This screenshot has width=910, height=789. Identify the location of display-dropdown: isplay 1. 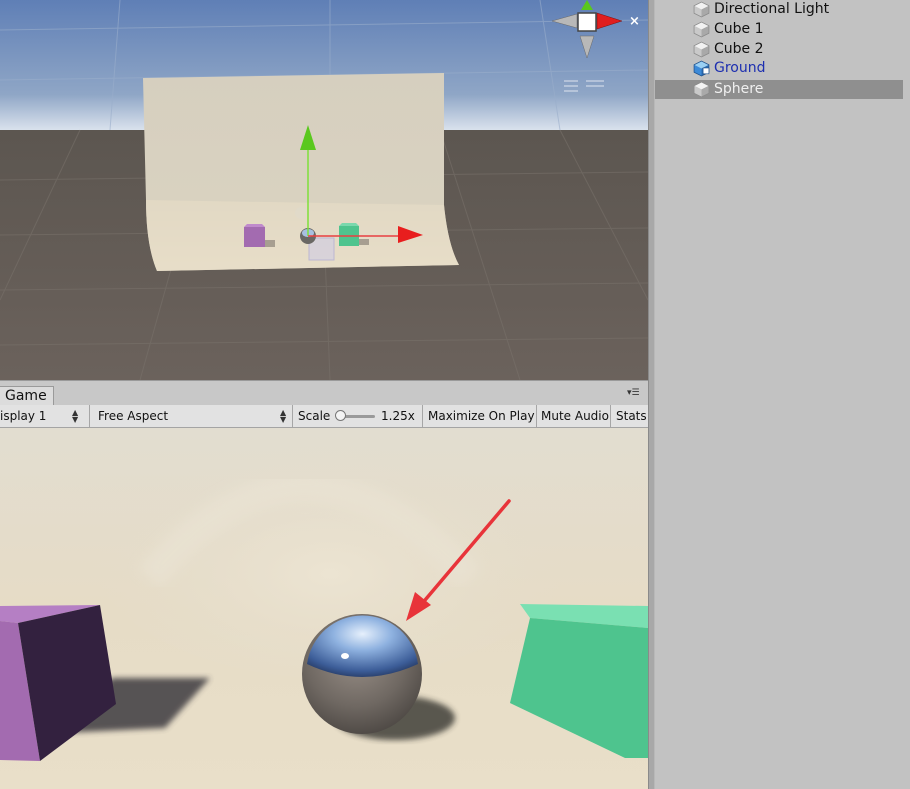
(23, 416).